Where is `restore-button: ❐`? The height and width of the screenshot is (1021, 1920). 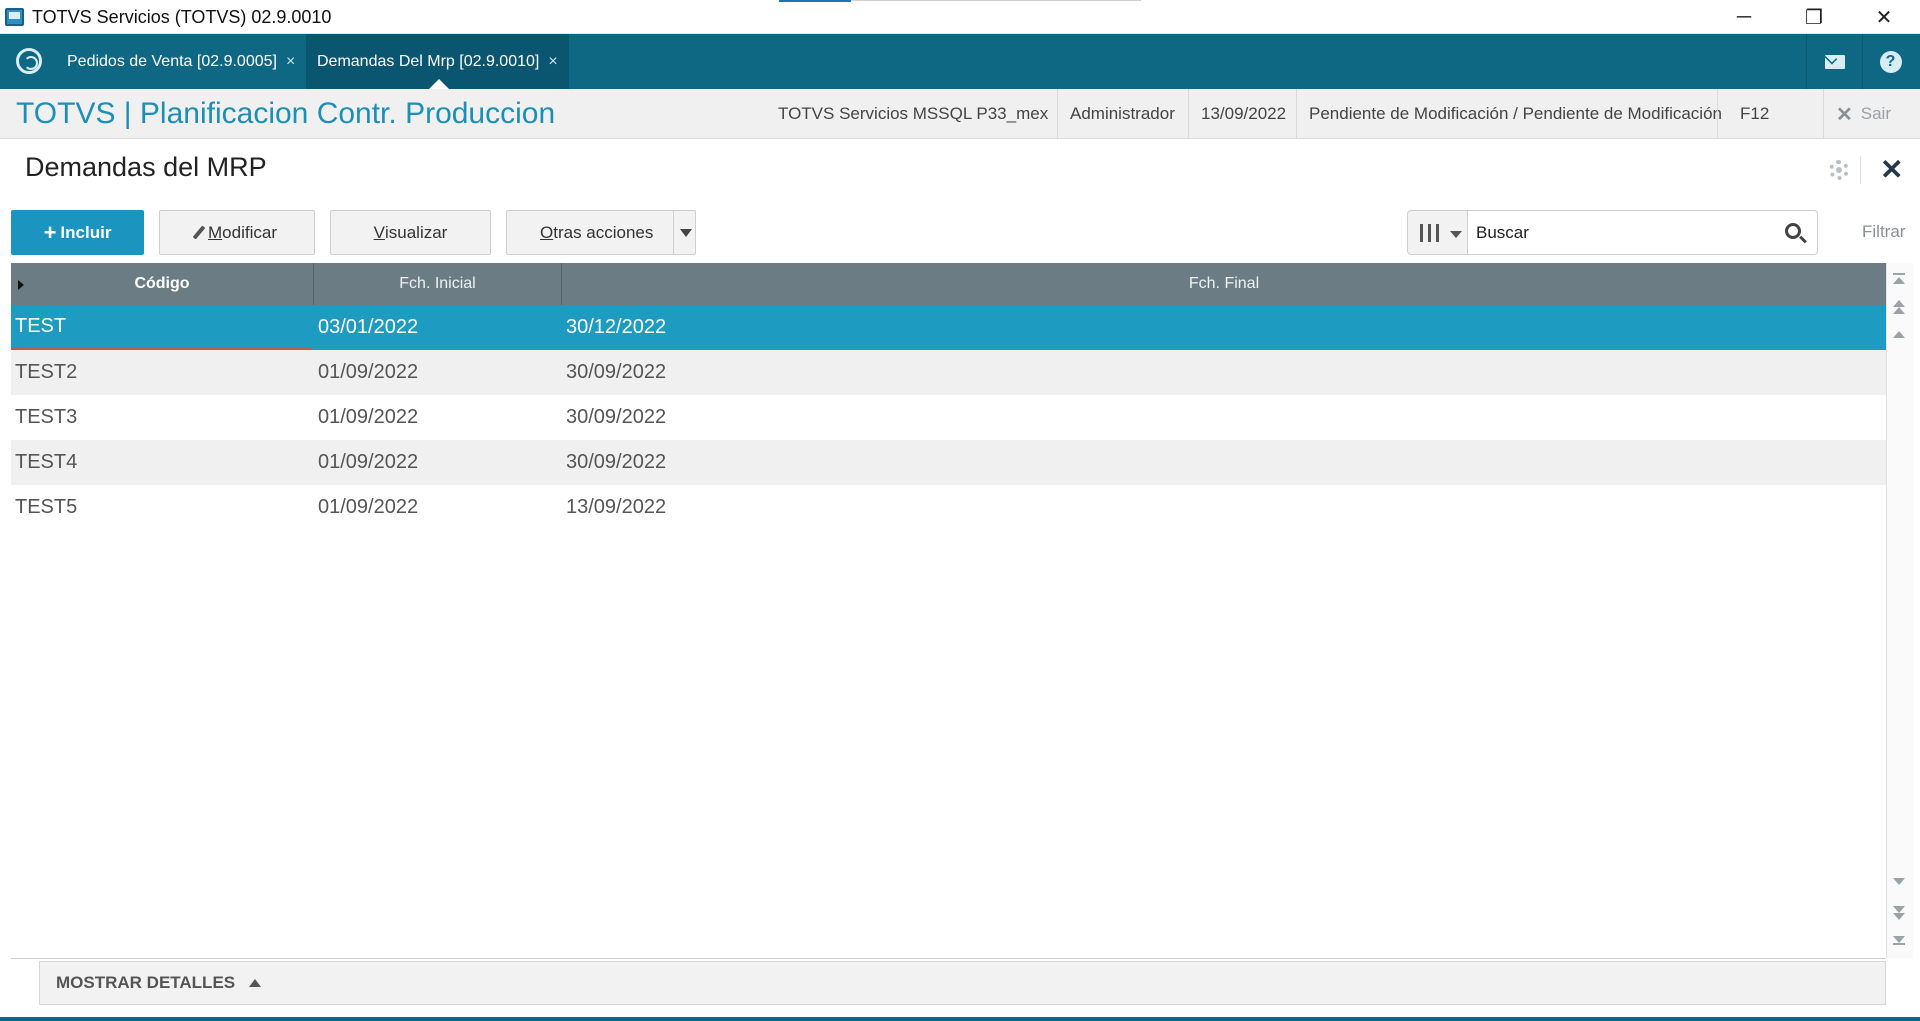
restore-button: ❐ is located at coordinates (1814, 17).